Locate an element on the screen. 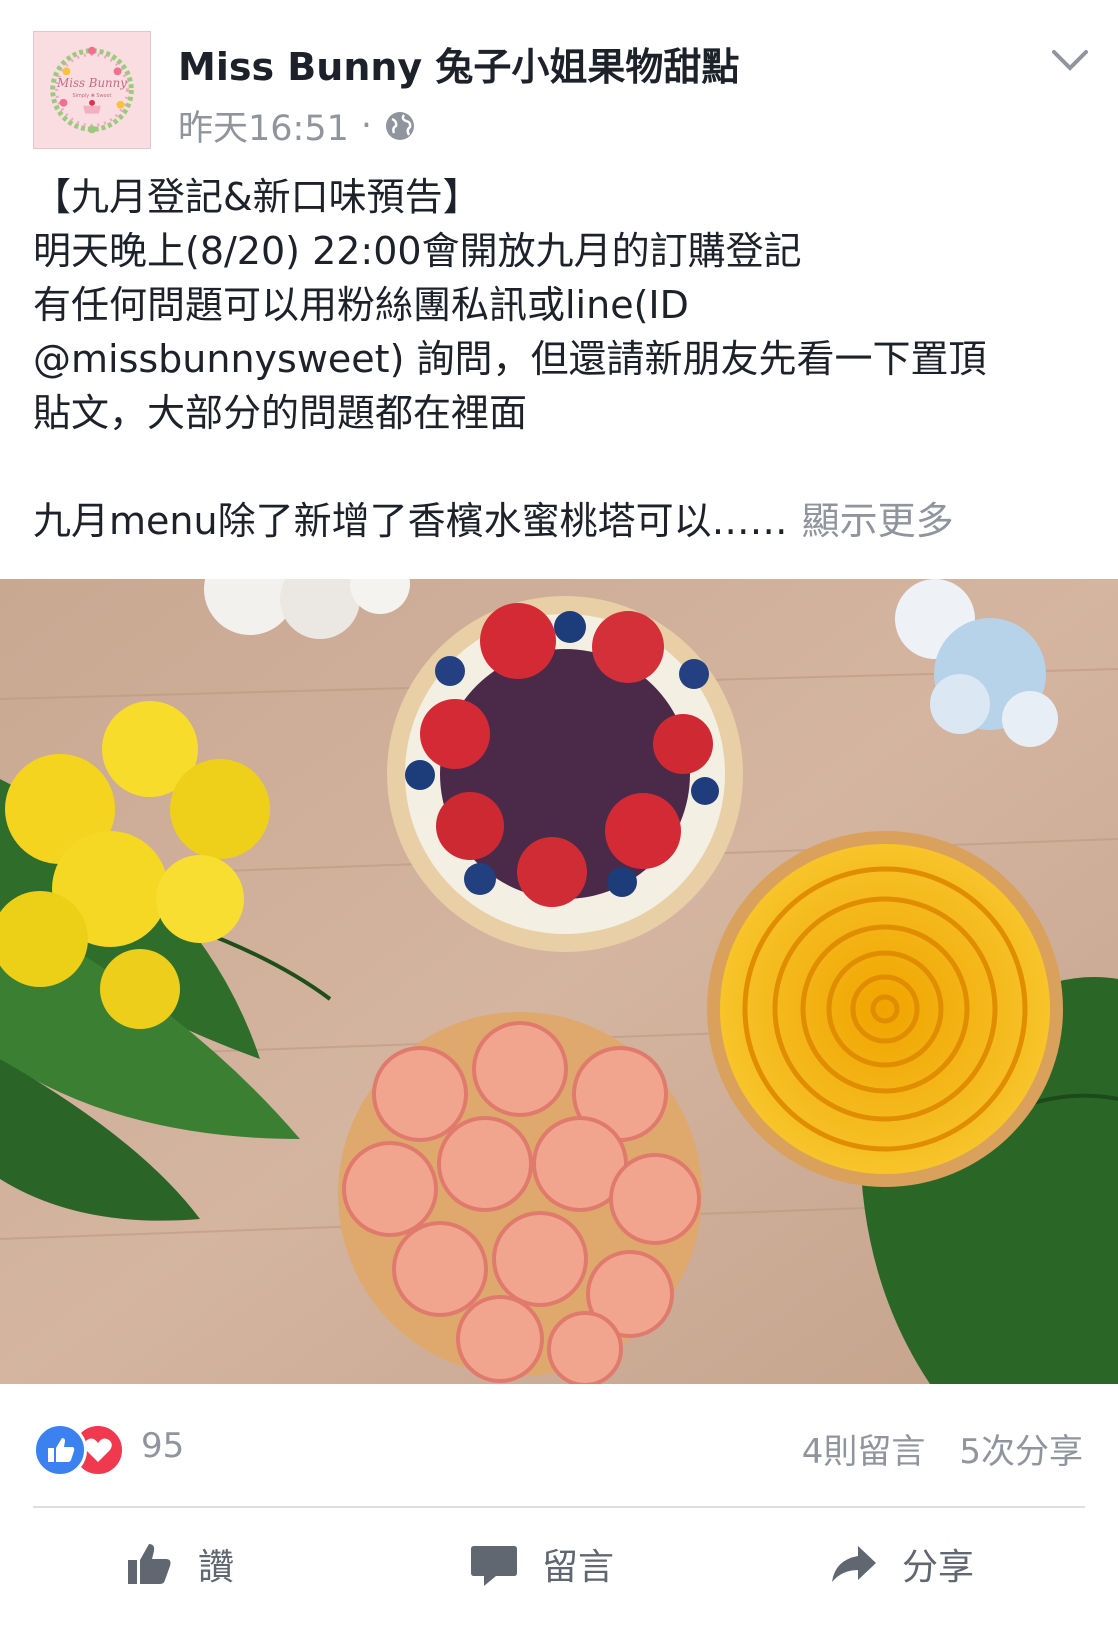 The width and height of the screenshot is (1118, 1627). post-line: 有任何問題可以用粉絲團私訊或line(ID is located at coordinates (361, 305).